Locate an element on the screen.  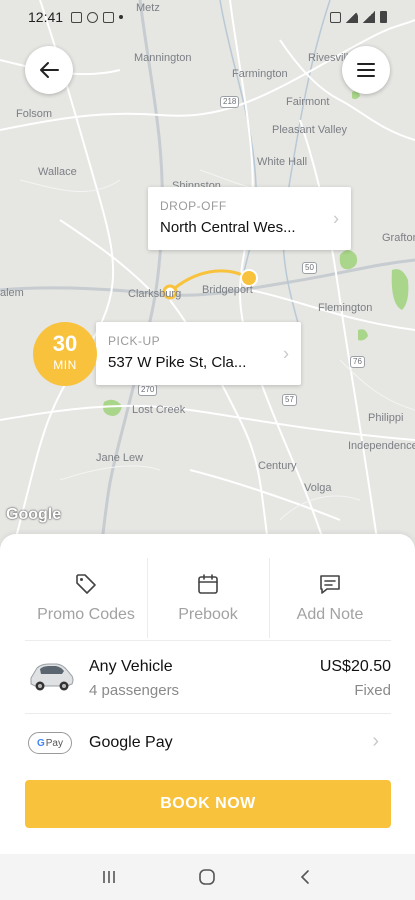
route-shield: 270 is located at coordinates (148, 390).